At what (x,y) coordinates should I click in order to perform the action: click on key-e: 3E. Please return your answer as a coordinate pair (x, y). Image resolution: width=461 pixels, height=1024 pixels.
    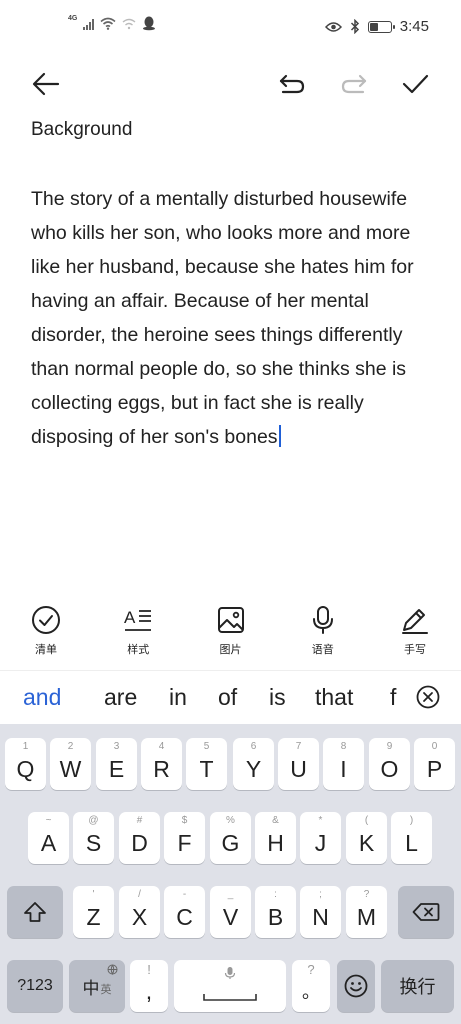
    Looking at the image, I should click on (116, 764).